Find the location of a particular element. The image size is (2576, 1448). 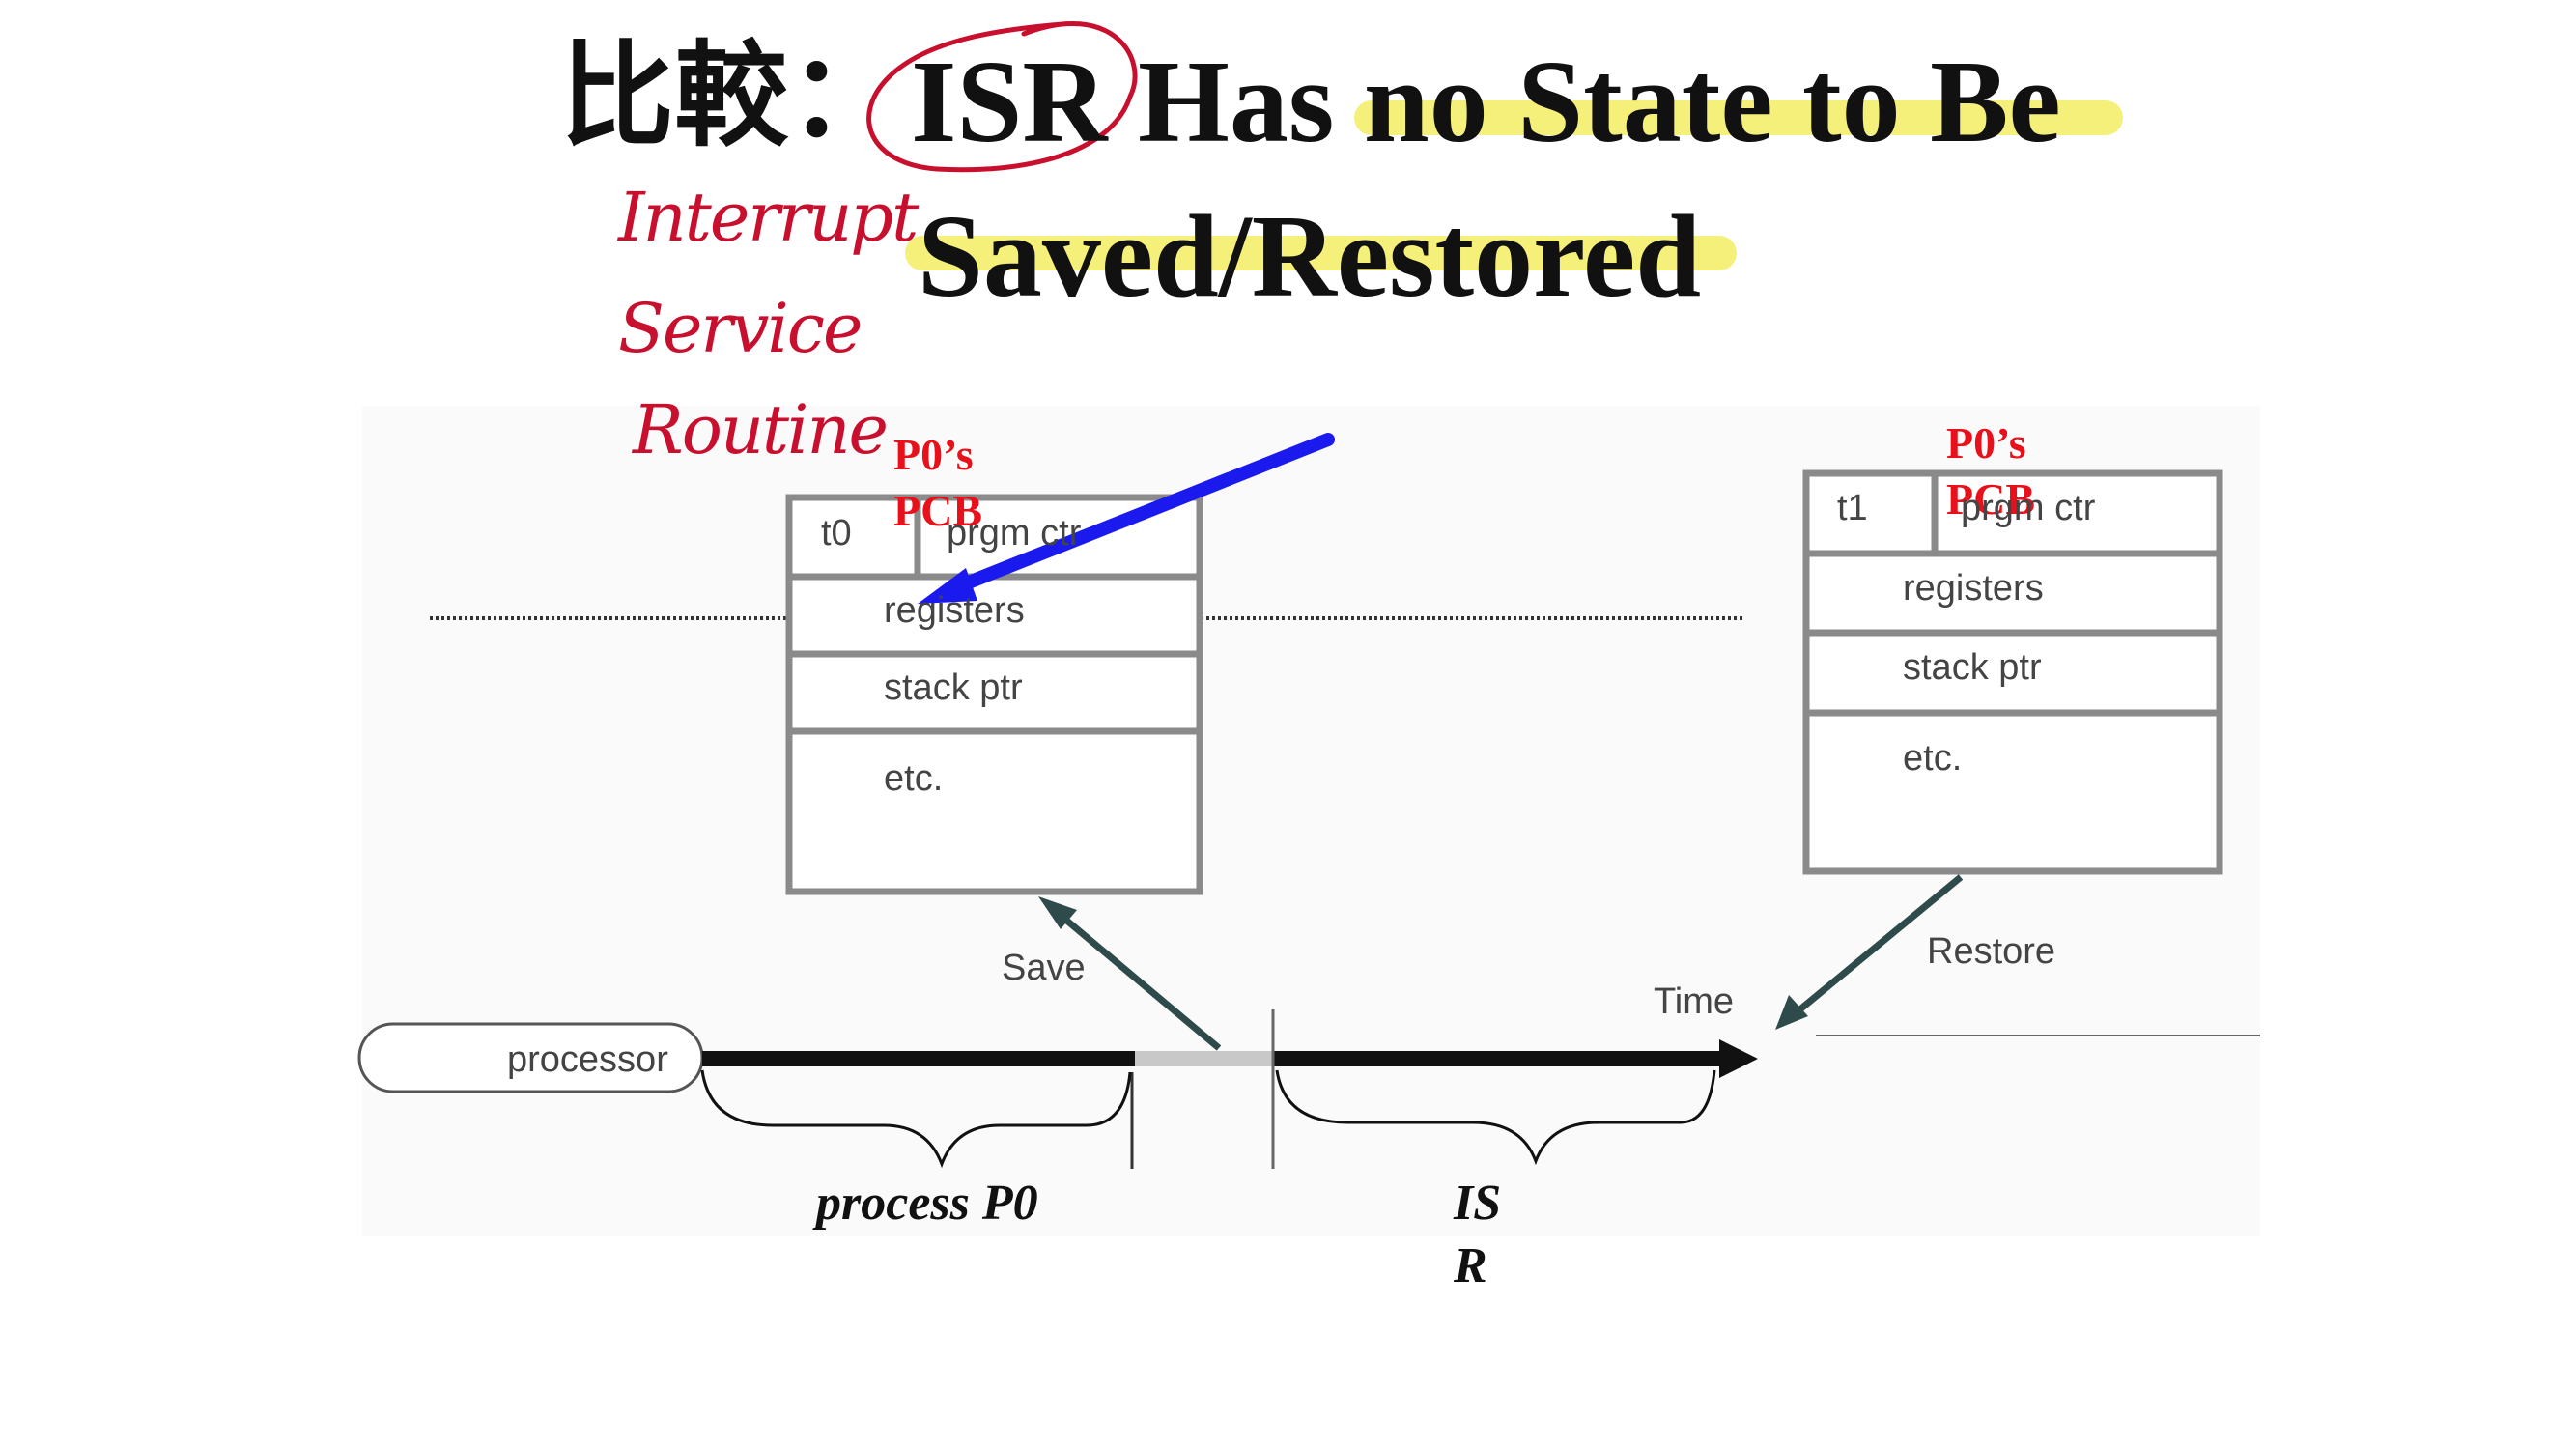

pcb-right-stack-ptr: stack ptr is located at coordinates (1972, 667).